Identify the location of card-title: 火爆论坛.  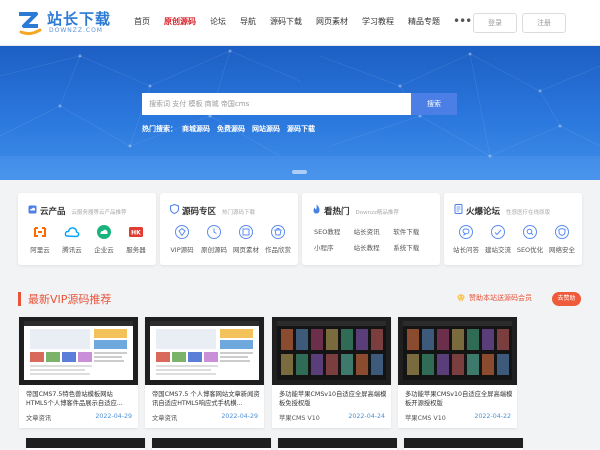
(483, 211).